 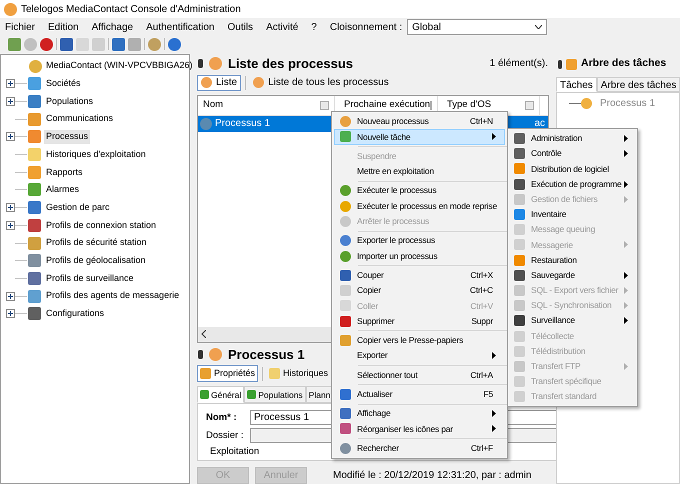 What do you see at coordinates (290, 64) in the screenshot?
I see `panel-title: Liste des processus` at bounding box center [290, 64].